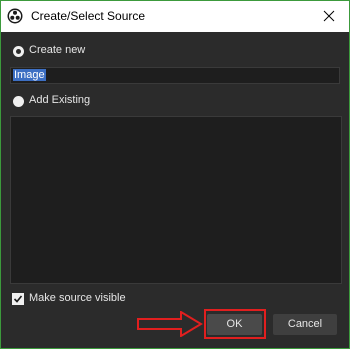 The image size is (350, 349). I want to click on red-arrow-icon, so click(170, 324).